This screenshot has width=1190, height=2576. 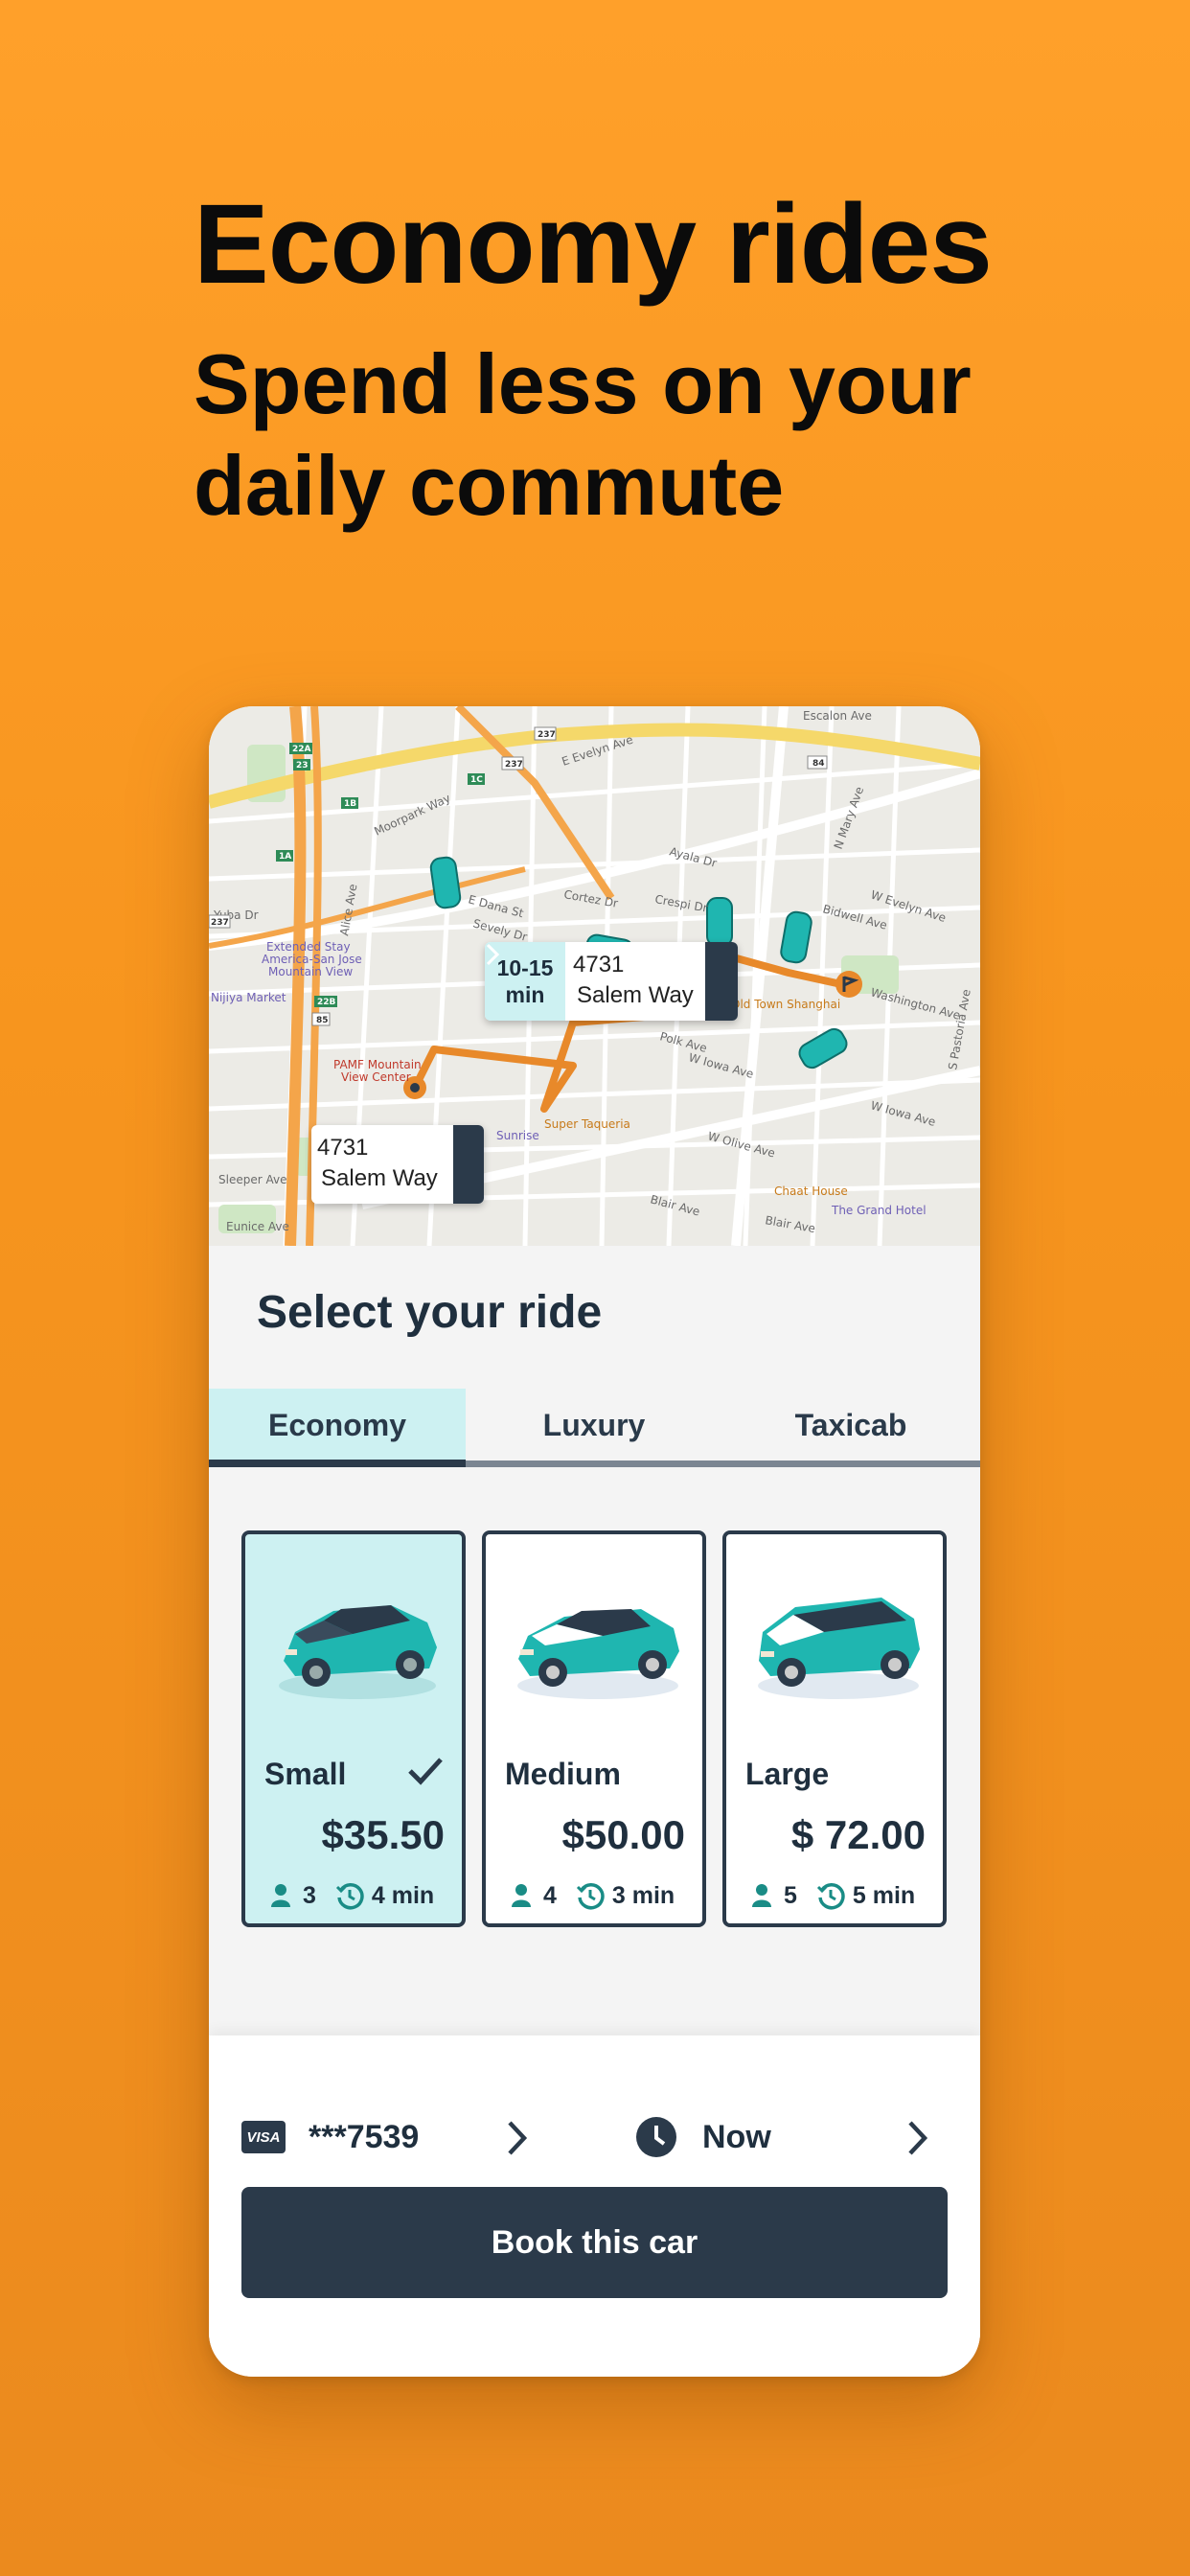 I want to click on svg-text: Super Taqueria, so click(x=587, y=1124).